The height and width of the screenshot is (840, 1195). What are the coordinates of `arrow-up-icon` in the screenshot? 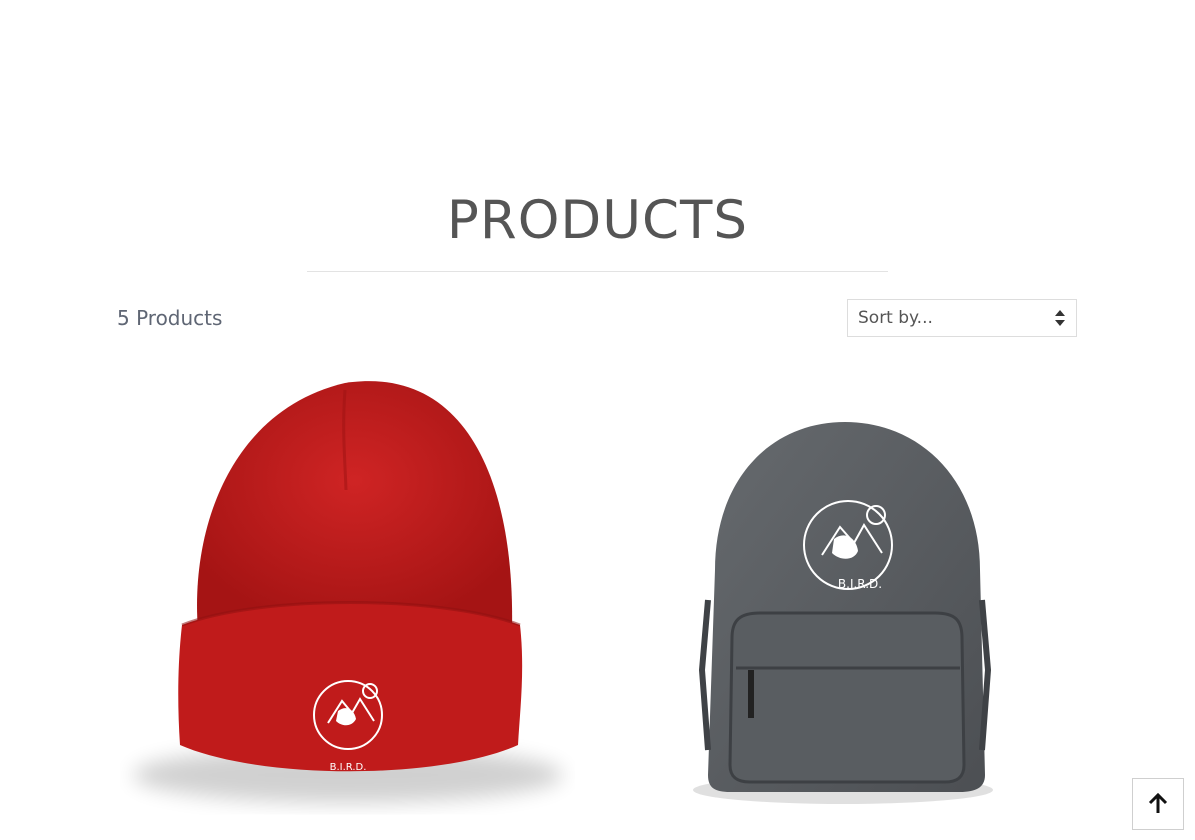 It's located at (1158, 803).